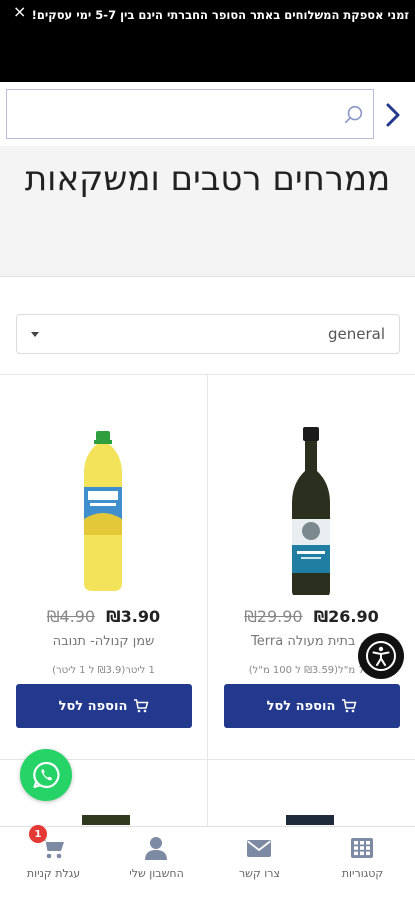 The image size is (415, 900). Describe the element at coordinates (362, 848) in the screenshot. I see `grid-icon` at that location.